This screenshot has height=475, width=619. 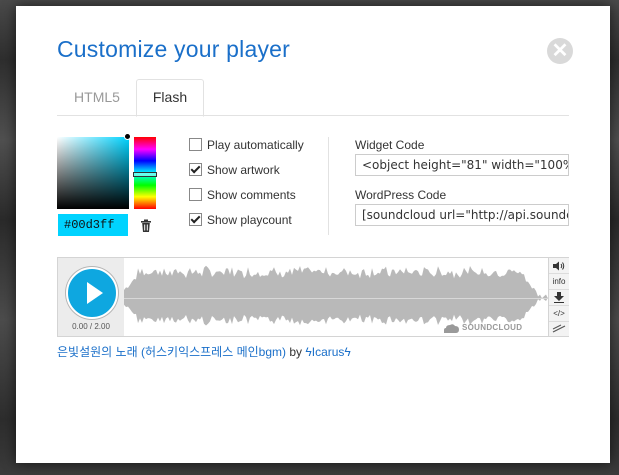 I want to click on option-show-artwork: Show artwork, so click(x=234, y=170).